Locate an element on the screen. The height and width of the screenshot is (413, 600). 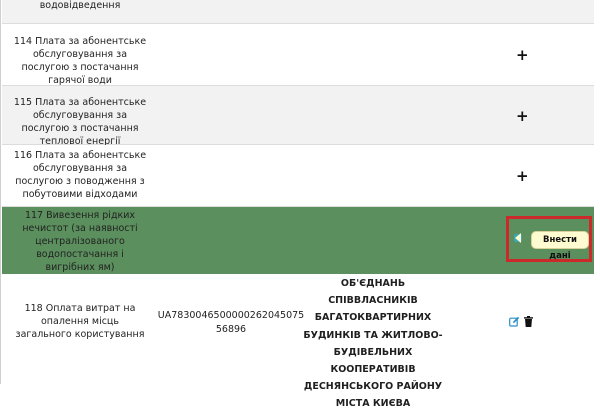
add-data-tooltip: Внести дані is located at coordinates (560, 246).